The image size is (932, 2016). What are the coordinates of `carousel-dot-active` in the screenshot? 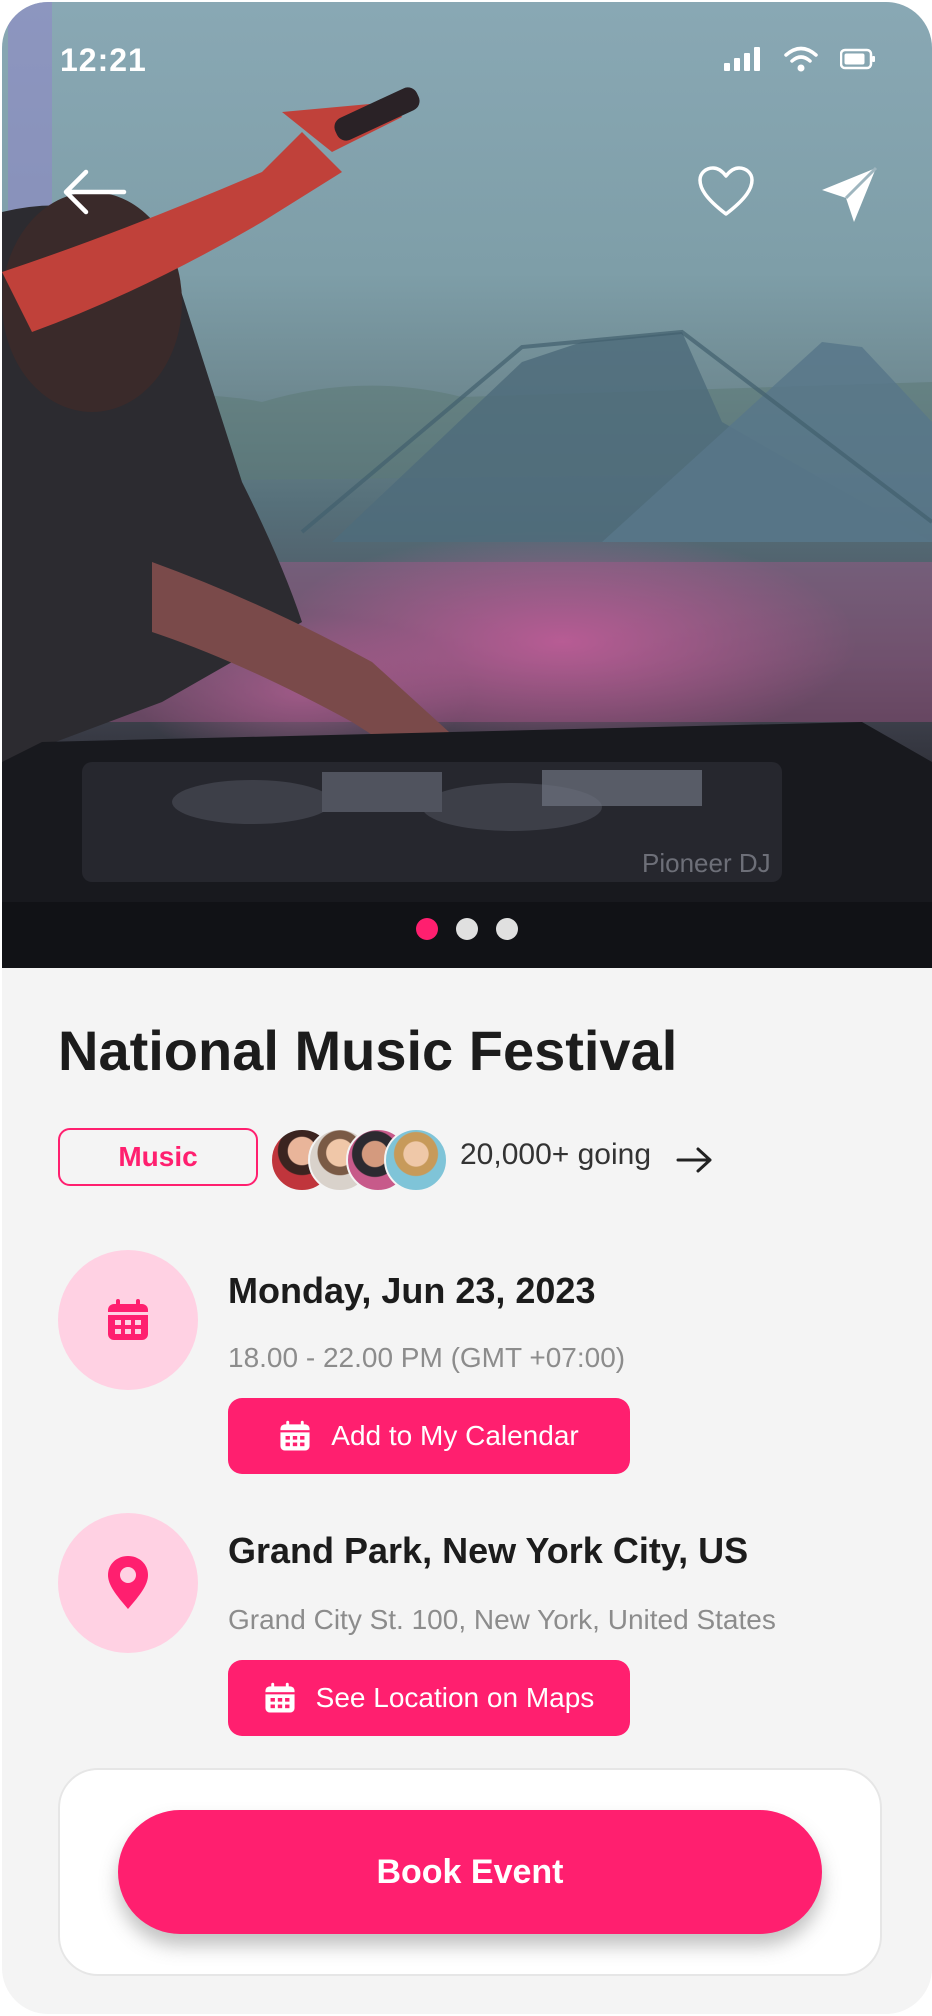 It's located at (427, 929).